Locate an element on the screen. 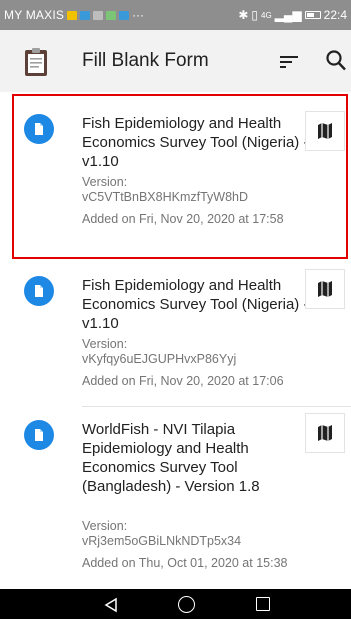  status-right: ✱ ▯ 4G ▂▄▆ 22:4 is located at coordinates (292, 15).